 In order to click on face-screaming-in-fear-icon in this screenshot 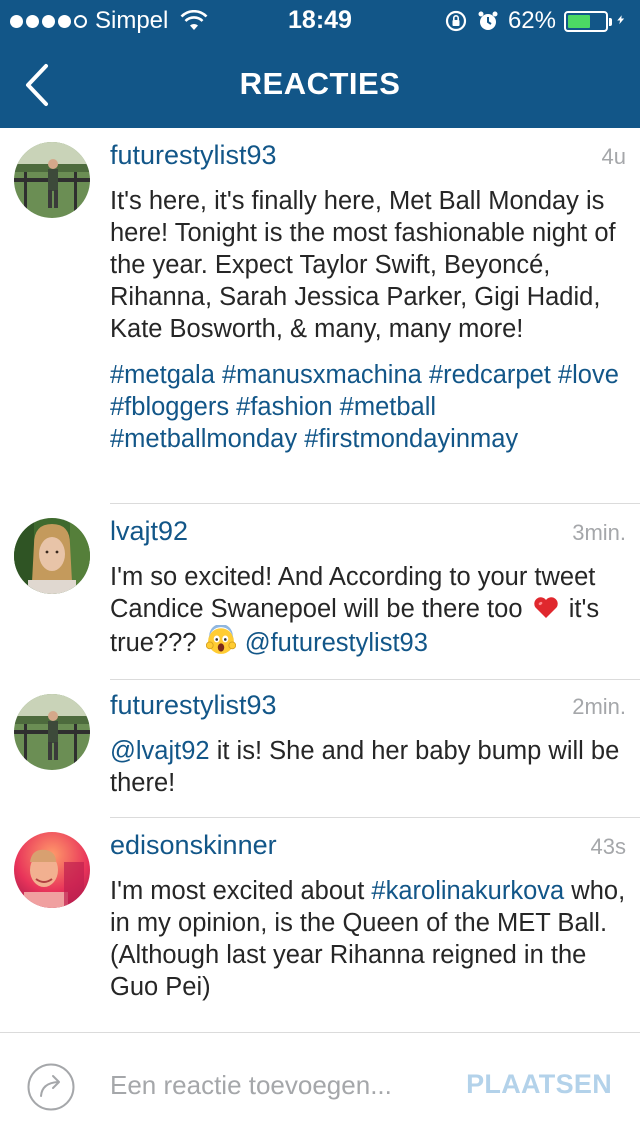, I will do `click(220, 639)`.